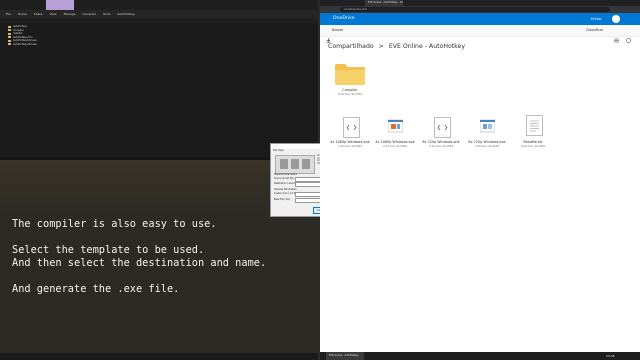 This screenshot has width=640, height=360. I want to click on explorer-address-bar, so click(159, 20).